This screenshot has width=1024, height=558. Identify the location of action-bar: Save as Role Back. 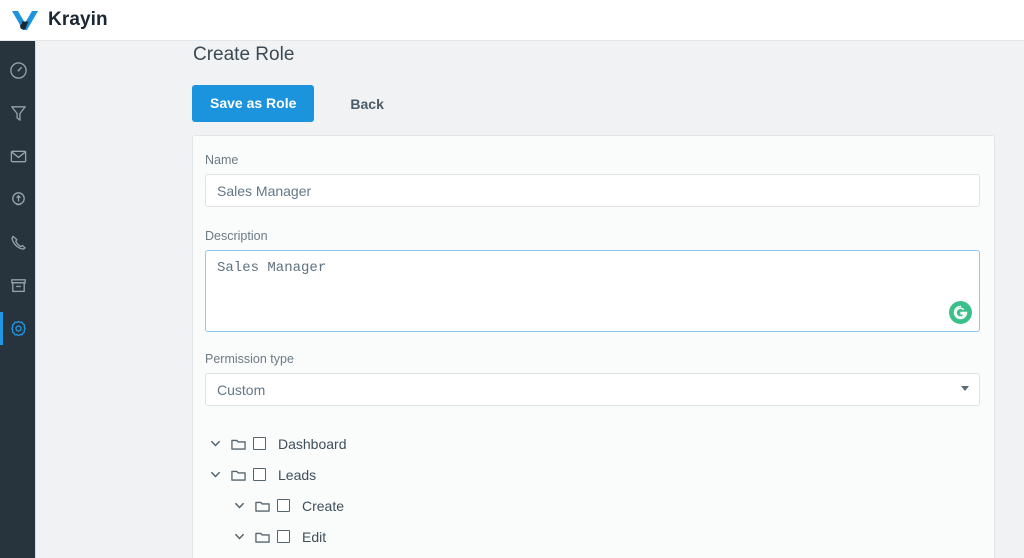
(288, 103).